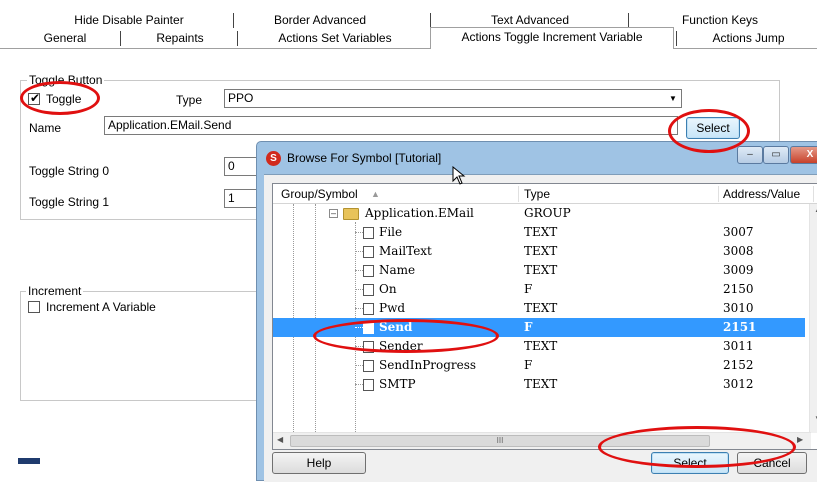  I want to click on mouse-cursor-icon, so click(459, 175).